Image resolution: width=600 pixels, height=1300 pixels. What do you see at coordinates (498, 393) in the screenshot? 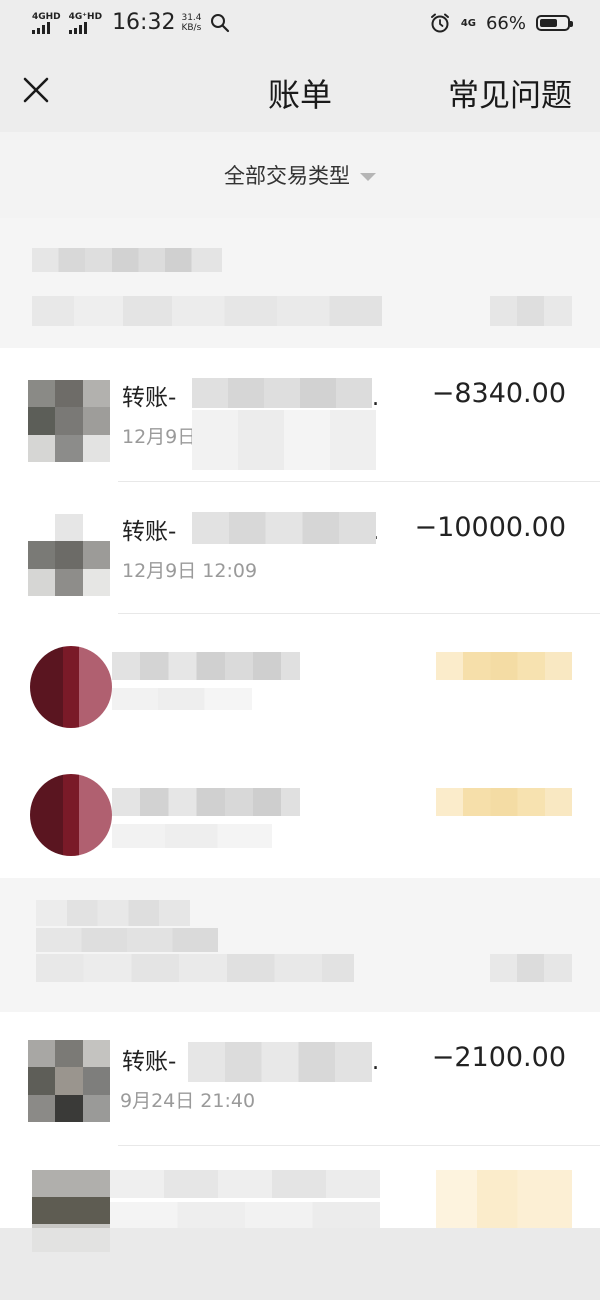
I see `transaction-amount: −8340.00` at bounding box center [498, 393].